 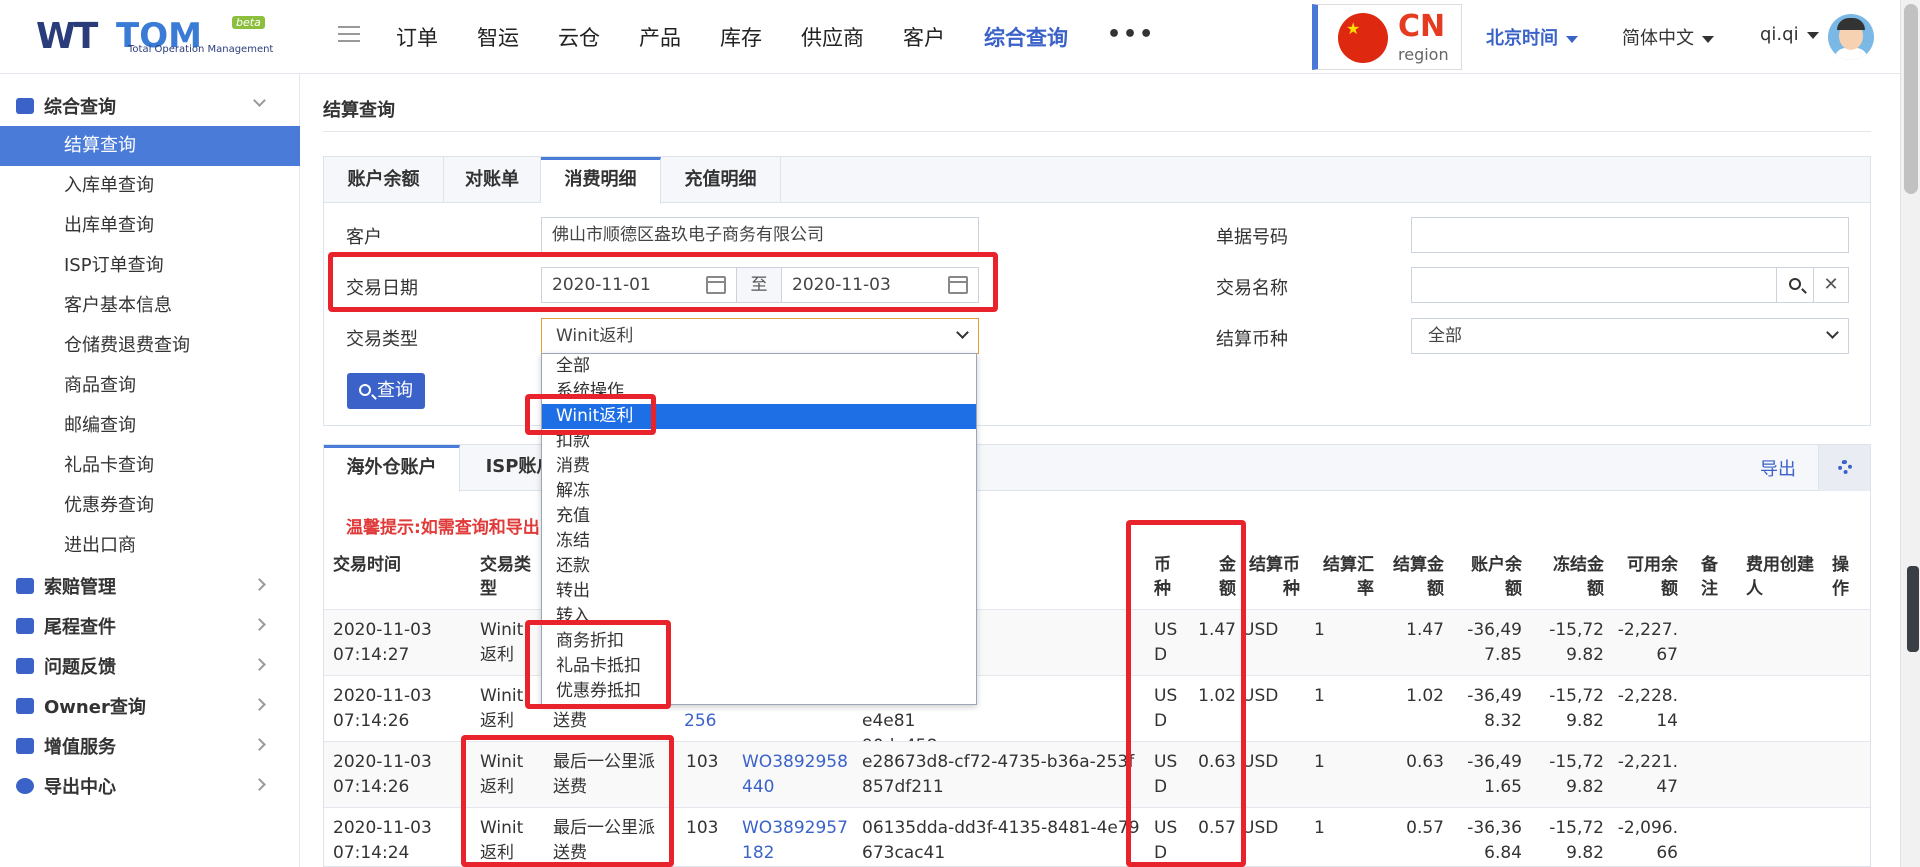 What do you see at coordinates (1630, 235) in the screenshot?
I see `doc-number-input` at bounding box center [1630, 235].